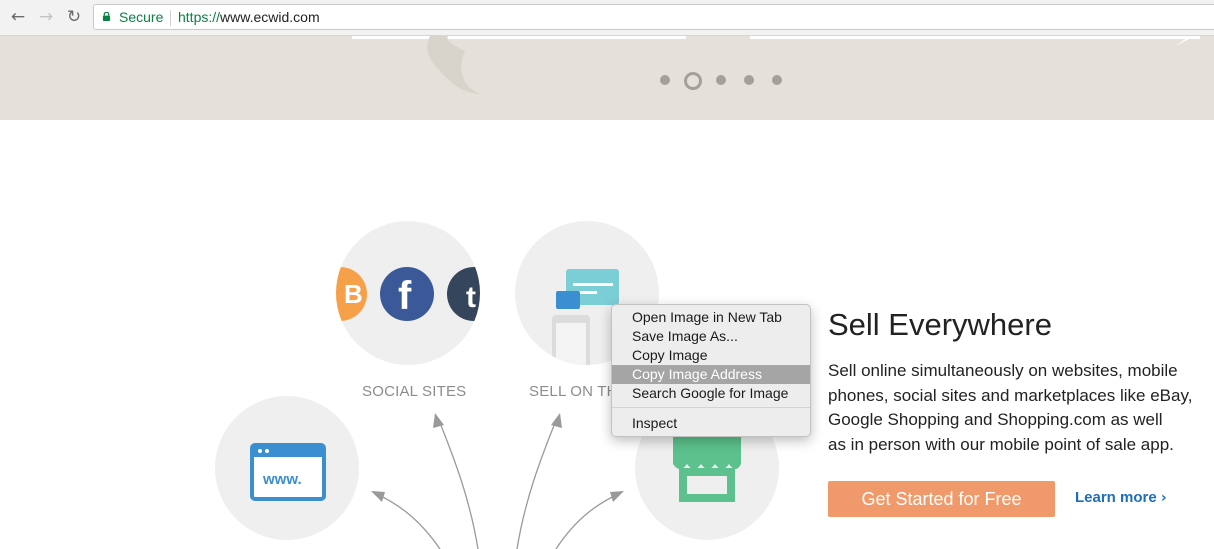 The image size is (1214, 549). I want to click on svg-text: B, so click(353, 294).